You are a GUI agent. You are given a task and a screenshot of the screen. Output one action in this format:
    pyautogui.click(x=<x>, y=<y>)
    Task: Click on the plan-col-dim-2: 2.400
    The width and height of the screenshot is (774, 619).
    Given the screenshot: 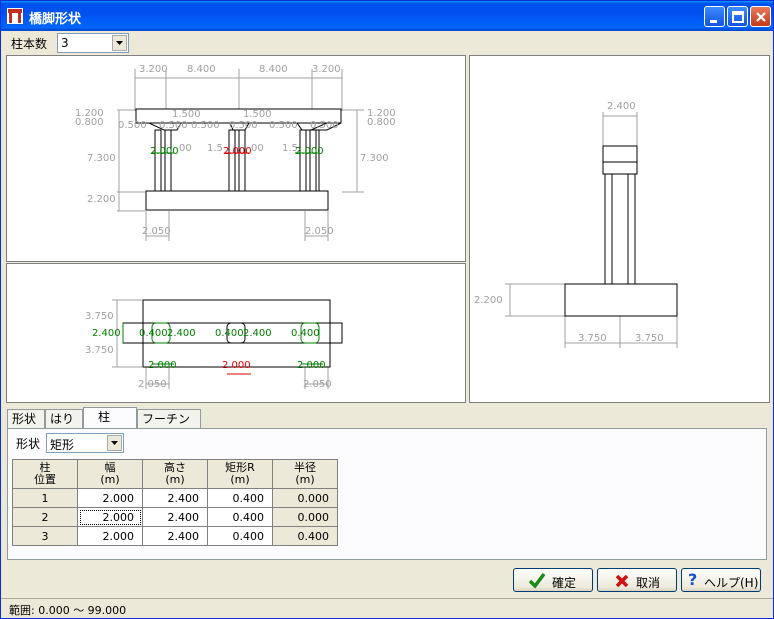 What is the action you would take?
    pyautogui.click(x=181, y=333)
    